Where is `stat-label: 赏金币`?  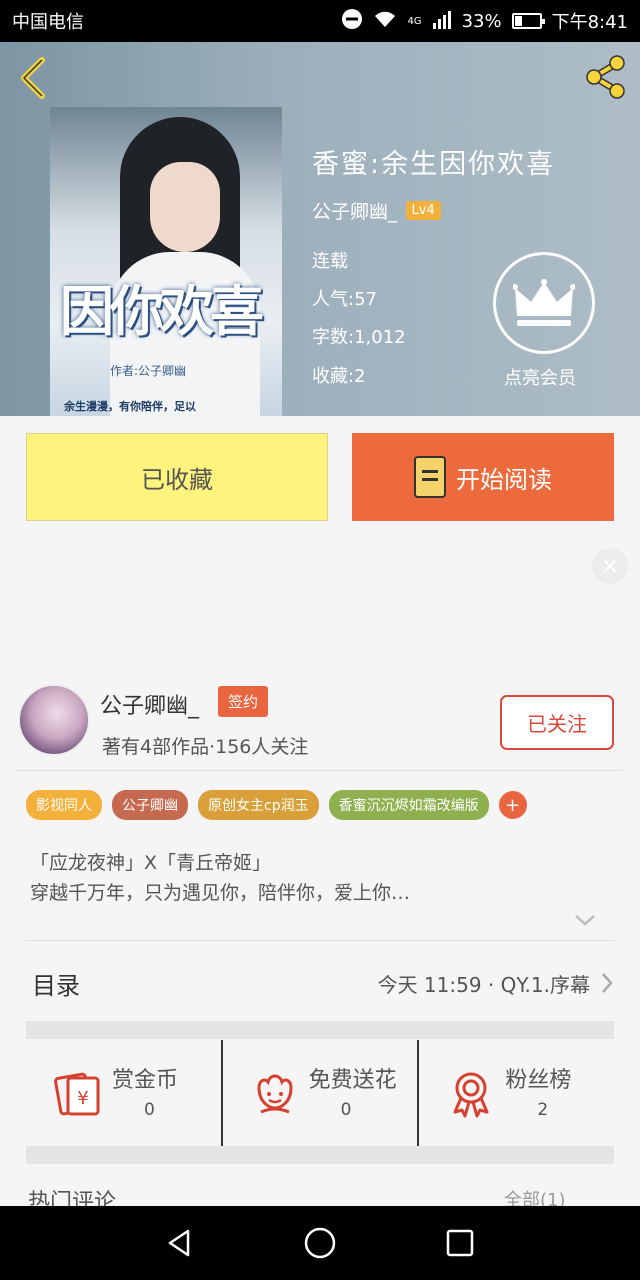 stat-label: 赏金币 is located at coordinates (145, 1080).